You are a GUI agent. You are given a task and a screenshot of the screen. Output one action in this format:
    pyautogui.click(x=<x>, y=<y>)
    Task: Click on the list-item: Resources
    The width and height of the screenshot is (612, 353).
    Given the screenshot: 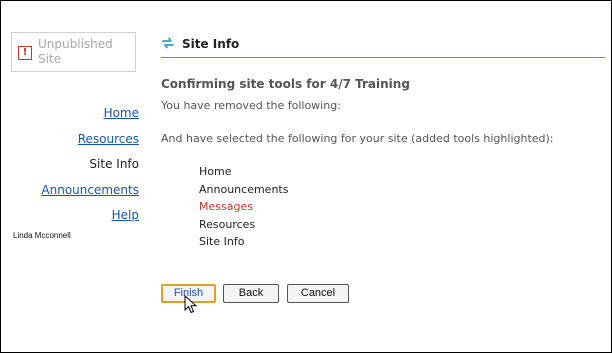 What is the action you would take?
    pyautogui.click(x=227, y=224)
    